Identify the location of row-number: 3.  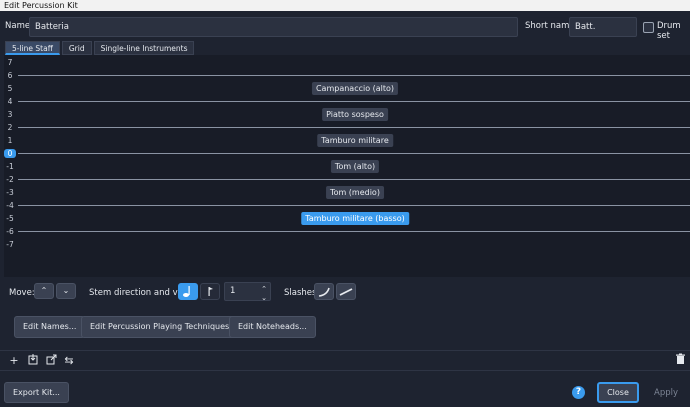
(10, 114).